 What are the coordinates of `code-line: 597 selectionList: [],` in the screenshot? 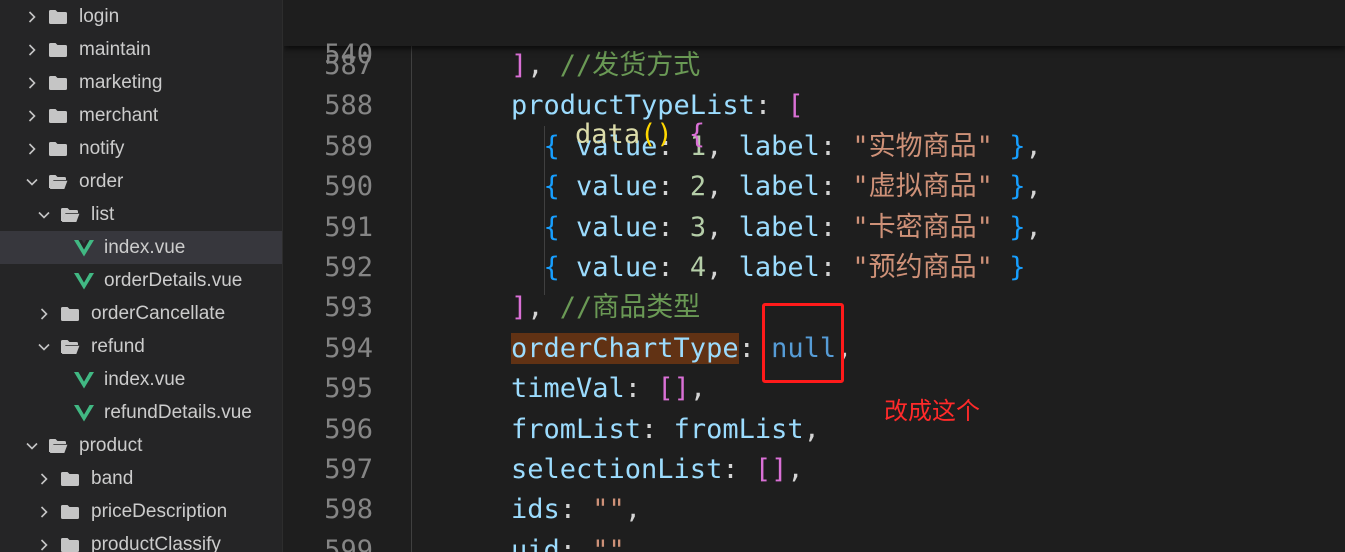 It's located at (814, 470).